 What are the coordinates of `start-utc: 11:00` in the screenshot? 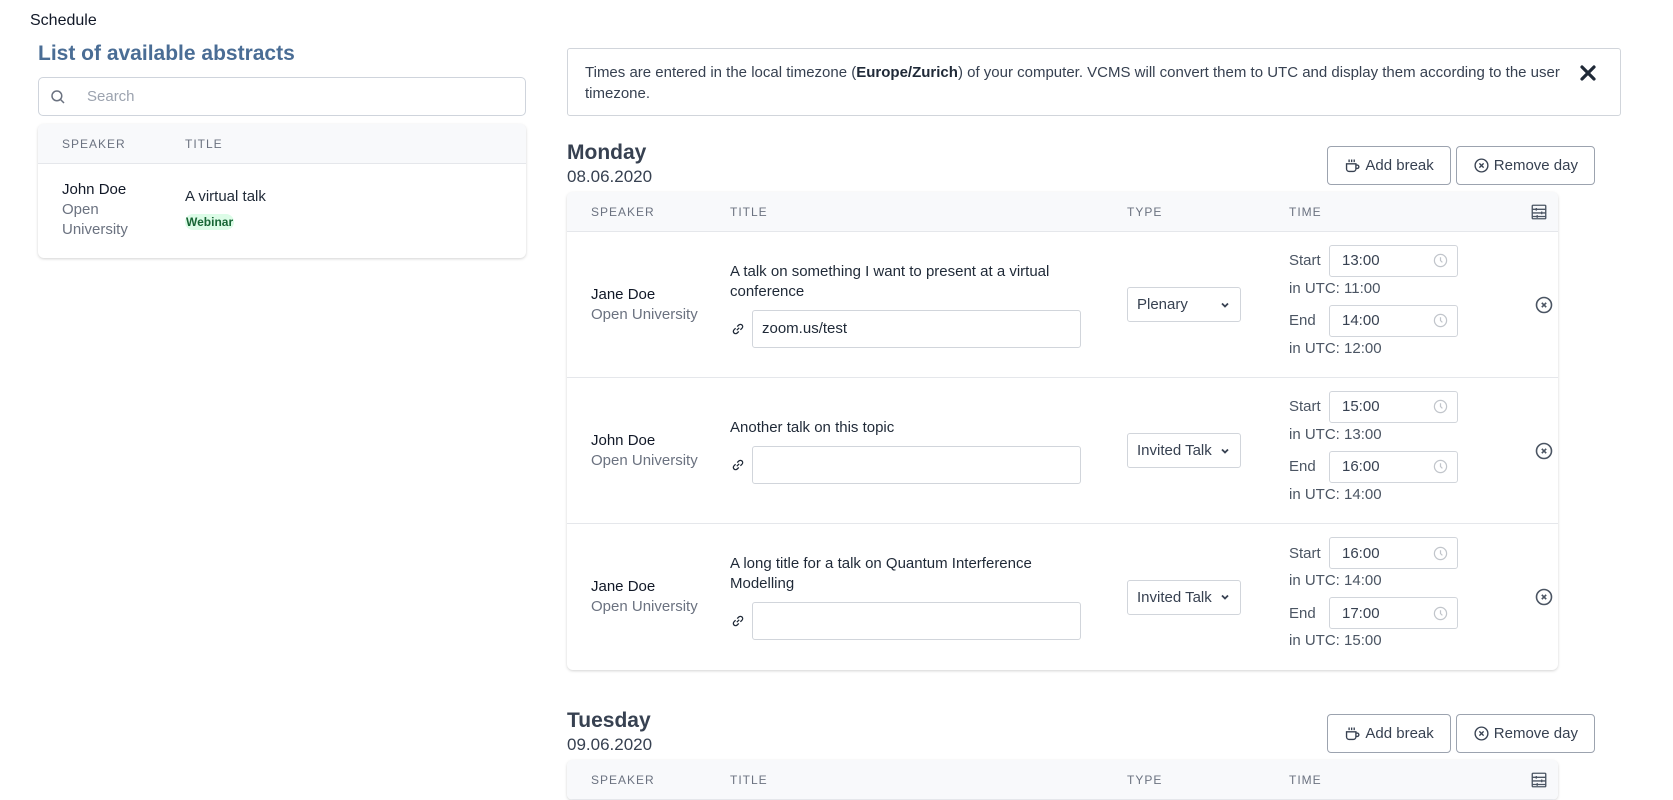 It's located at (1362, 288).